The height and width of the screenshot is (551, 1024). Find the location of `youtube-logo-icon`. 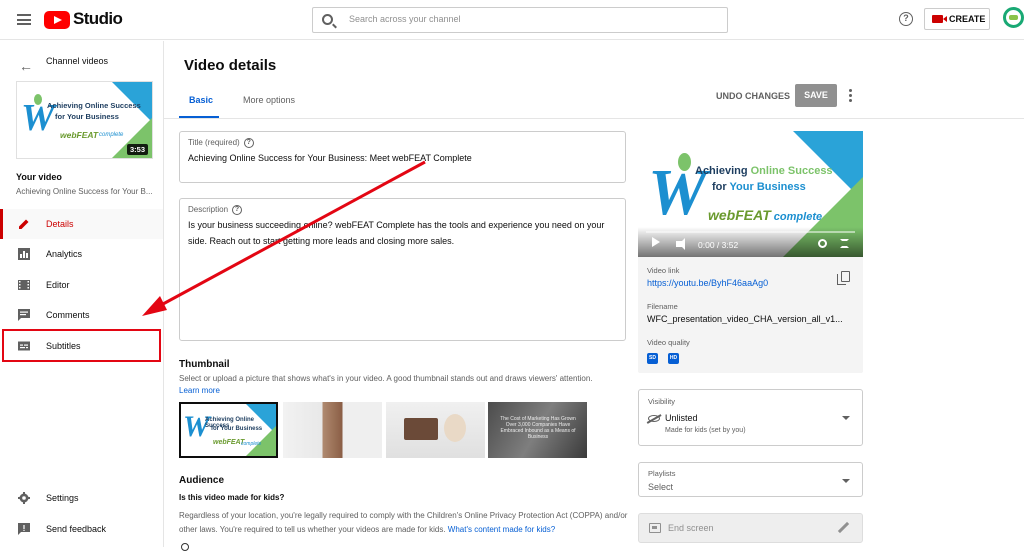

youtube-logo-icon is located at coordinates (57, 20).